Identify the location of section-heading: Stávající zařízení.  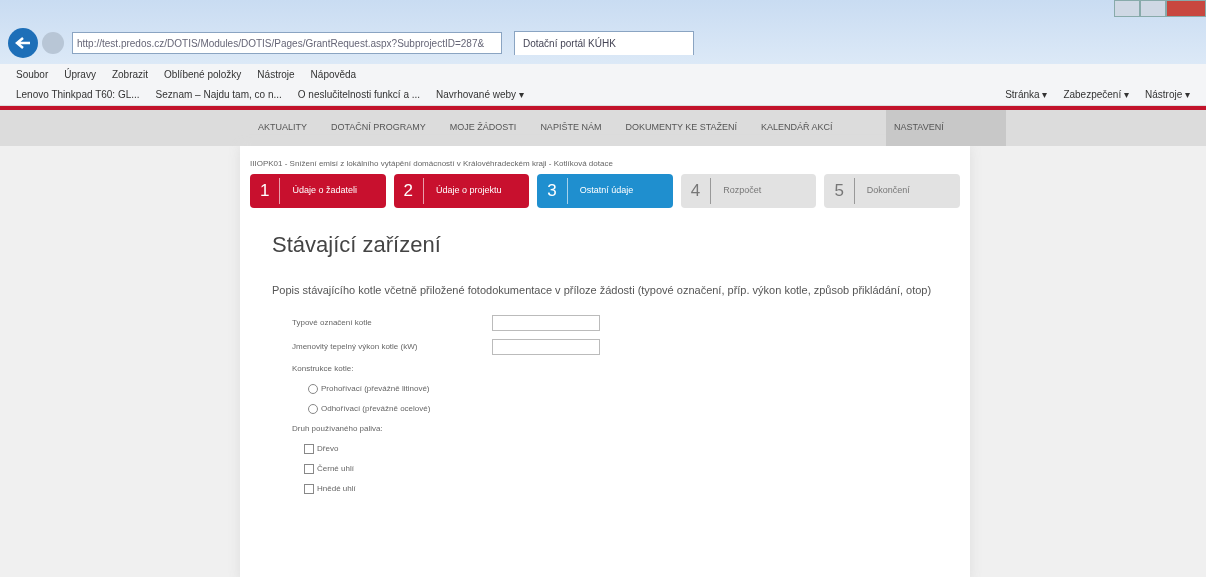
(357, 245).